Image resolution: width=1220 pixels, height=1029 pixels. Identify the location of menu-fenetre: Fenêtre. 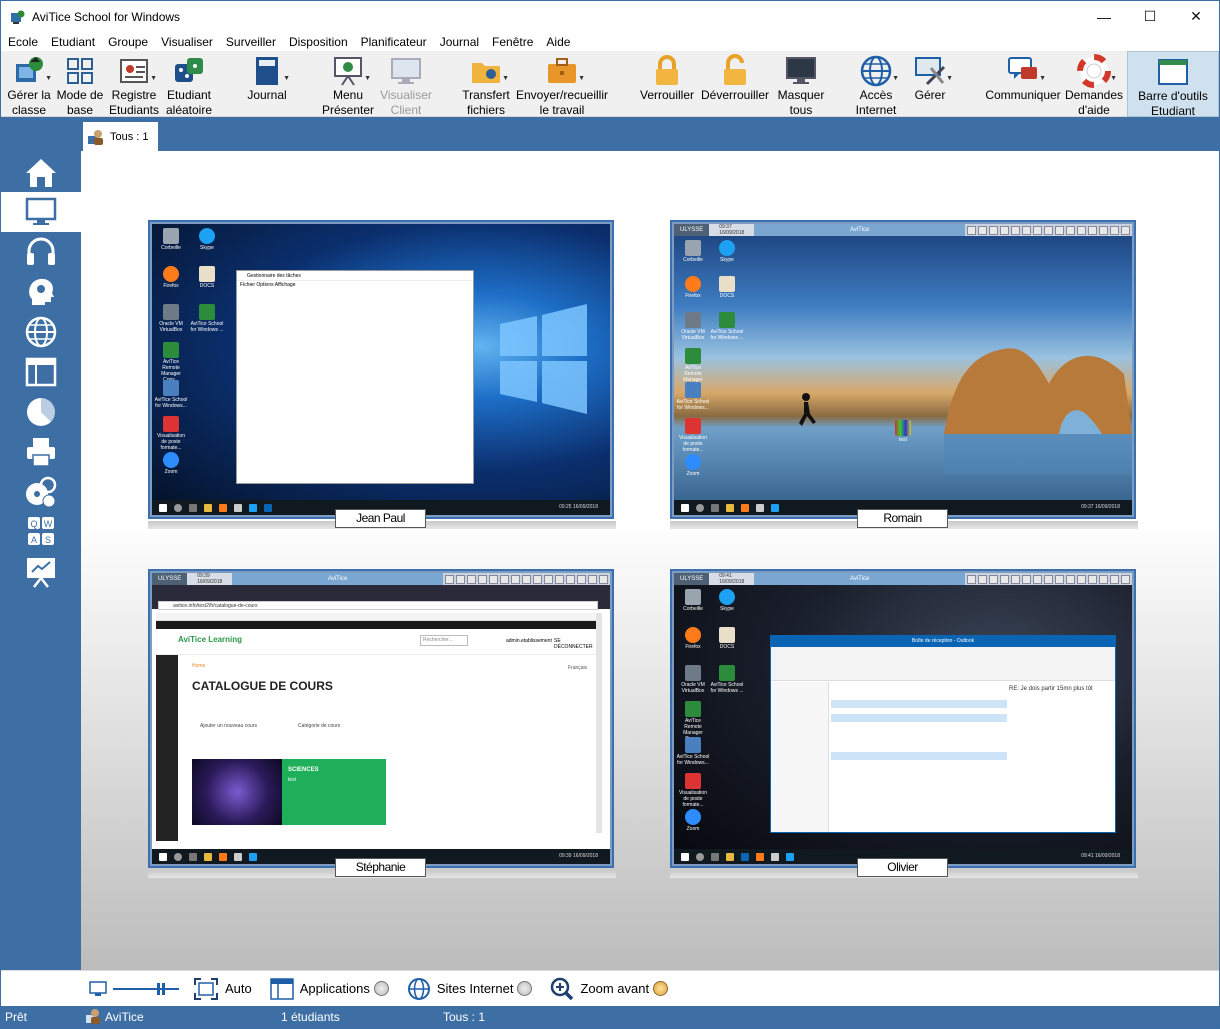
(512, 42).